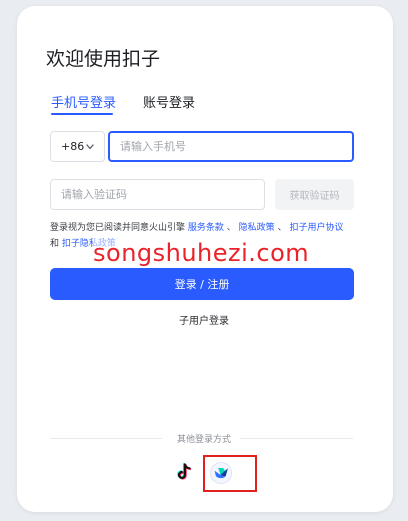 The image size is (408, 521). I want to click on watermark-text: songshuhezi.com, so click(201, 253).